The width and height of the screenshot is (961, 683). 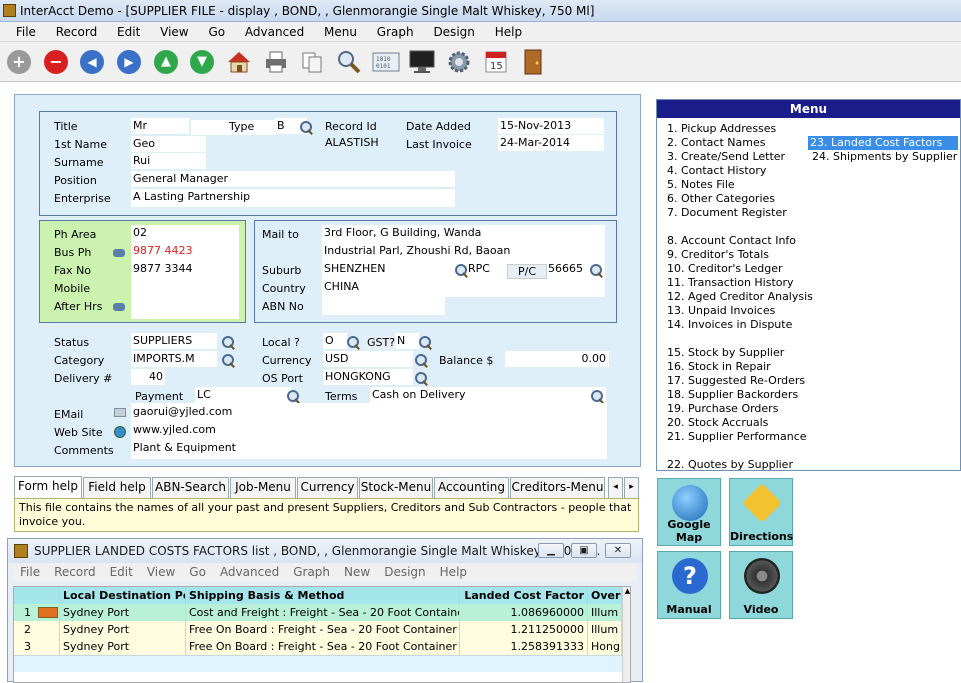 What do you see at coordinates (121, 572) in the screenshot?
I see `sub-menu-edit: Edit` at bounding box center [121, 572].